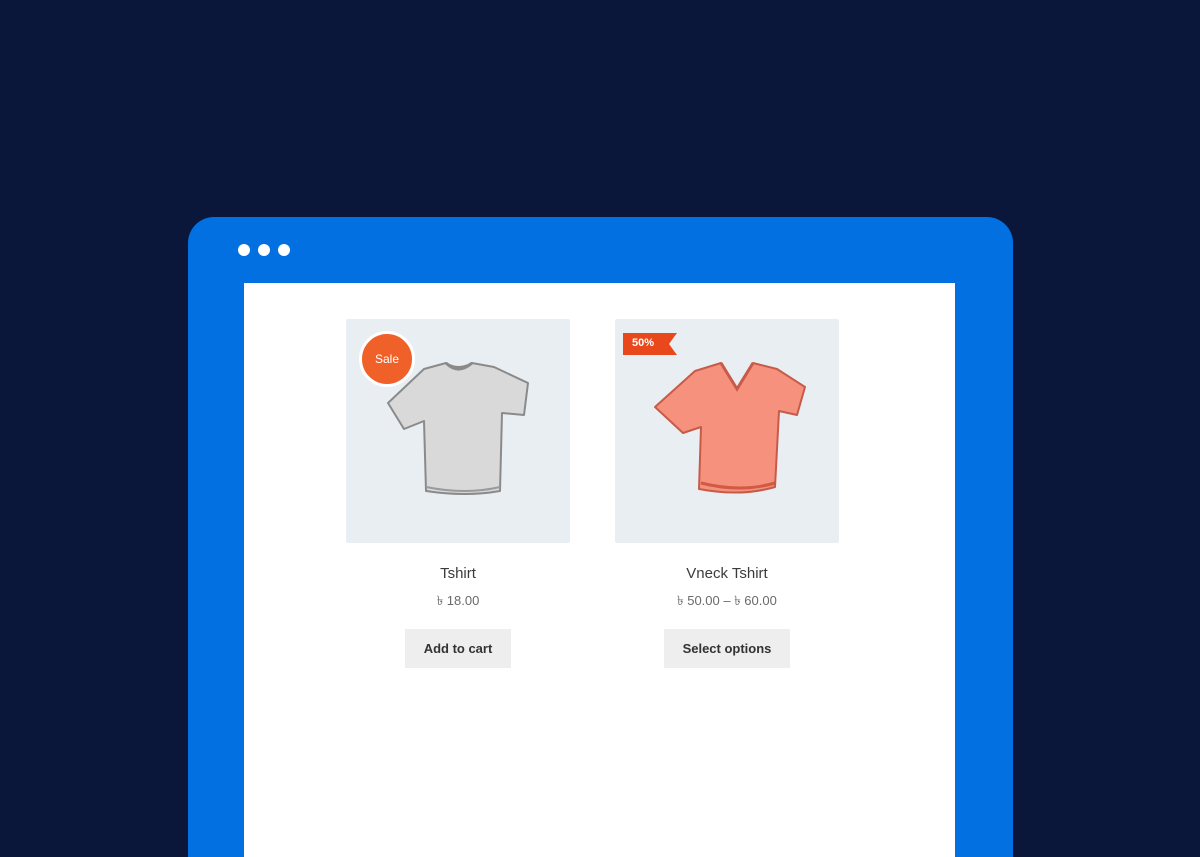 The height and width of the screenshot is (857, 1200). I want to click on product-title: Vneck Tshirt, so click(726, 573).